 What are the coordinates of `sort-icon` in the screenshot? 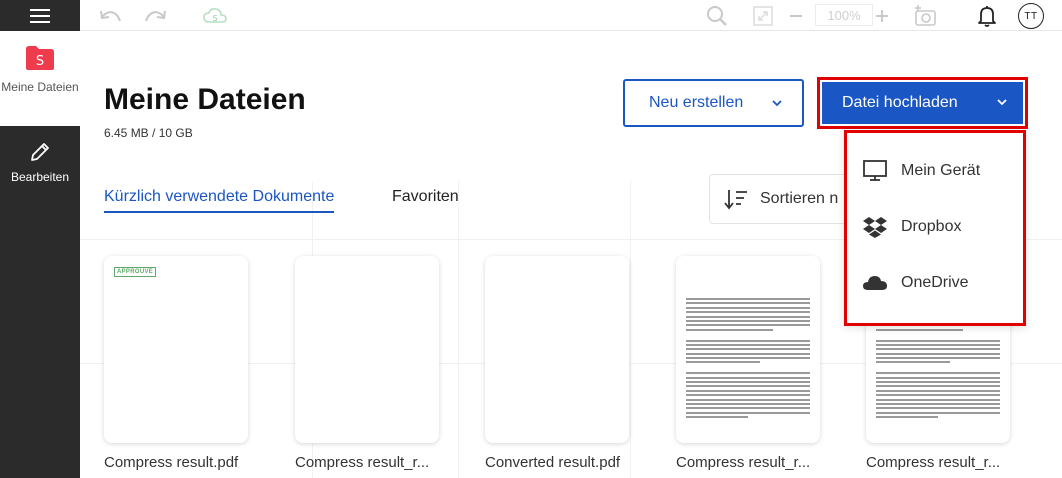 It's located at (735, 200).